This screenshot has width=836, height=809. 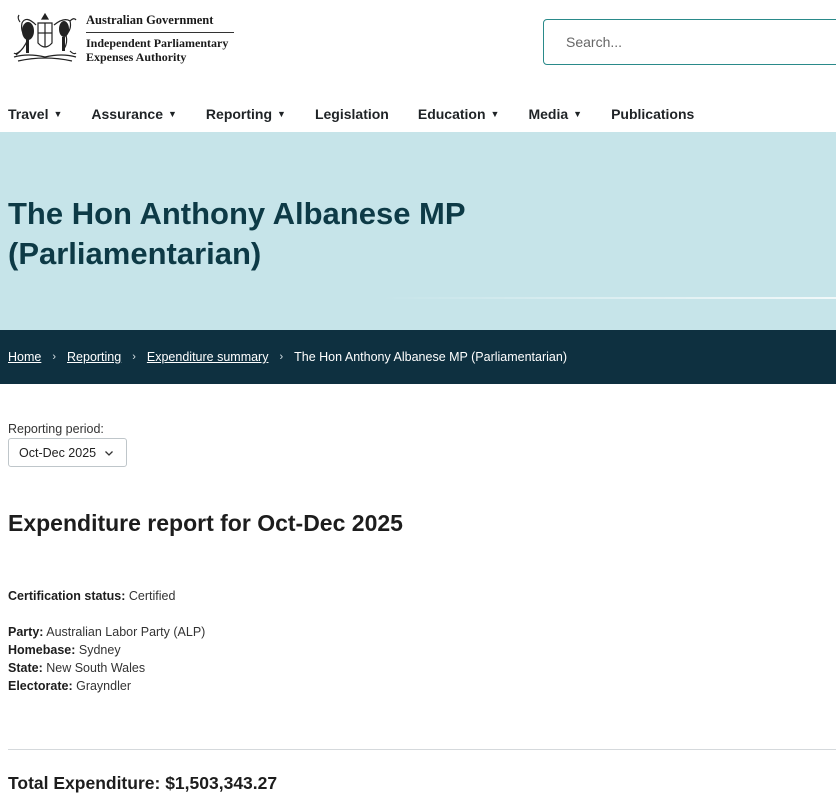 What do you see at coordinates (689, 42) in the screenshot?
I see `search-input` at bounding box center [689, 42].